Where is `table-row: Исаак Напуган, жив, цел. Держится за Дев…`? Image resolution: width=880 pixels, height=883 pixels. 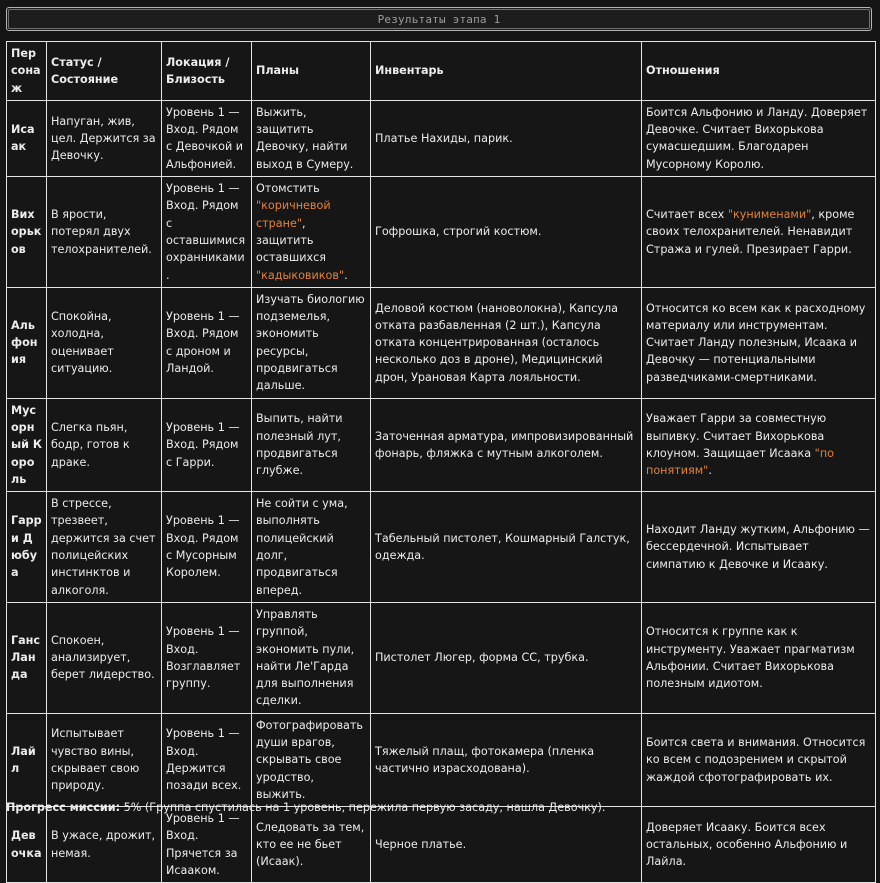 table-row: Исаак Напуган, жив, цел. Держится за Дев… is located at coordinates (441, 138).